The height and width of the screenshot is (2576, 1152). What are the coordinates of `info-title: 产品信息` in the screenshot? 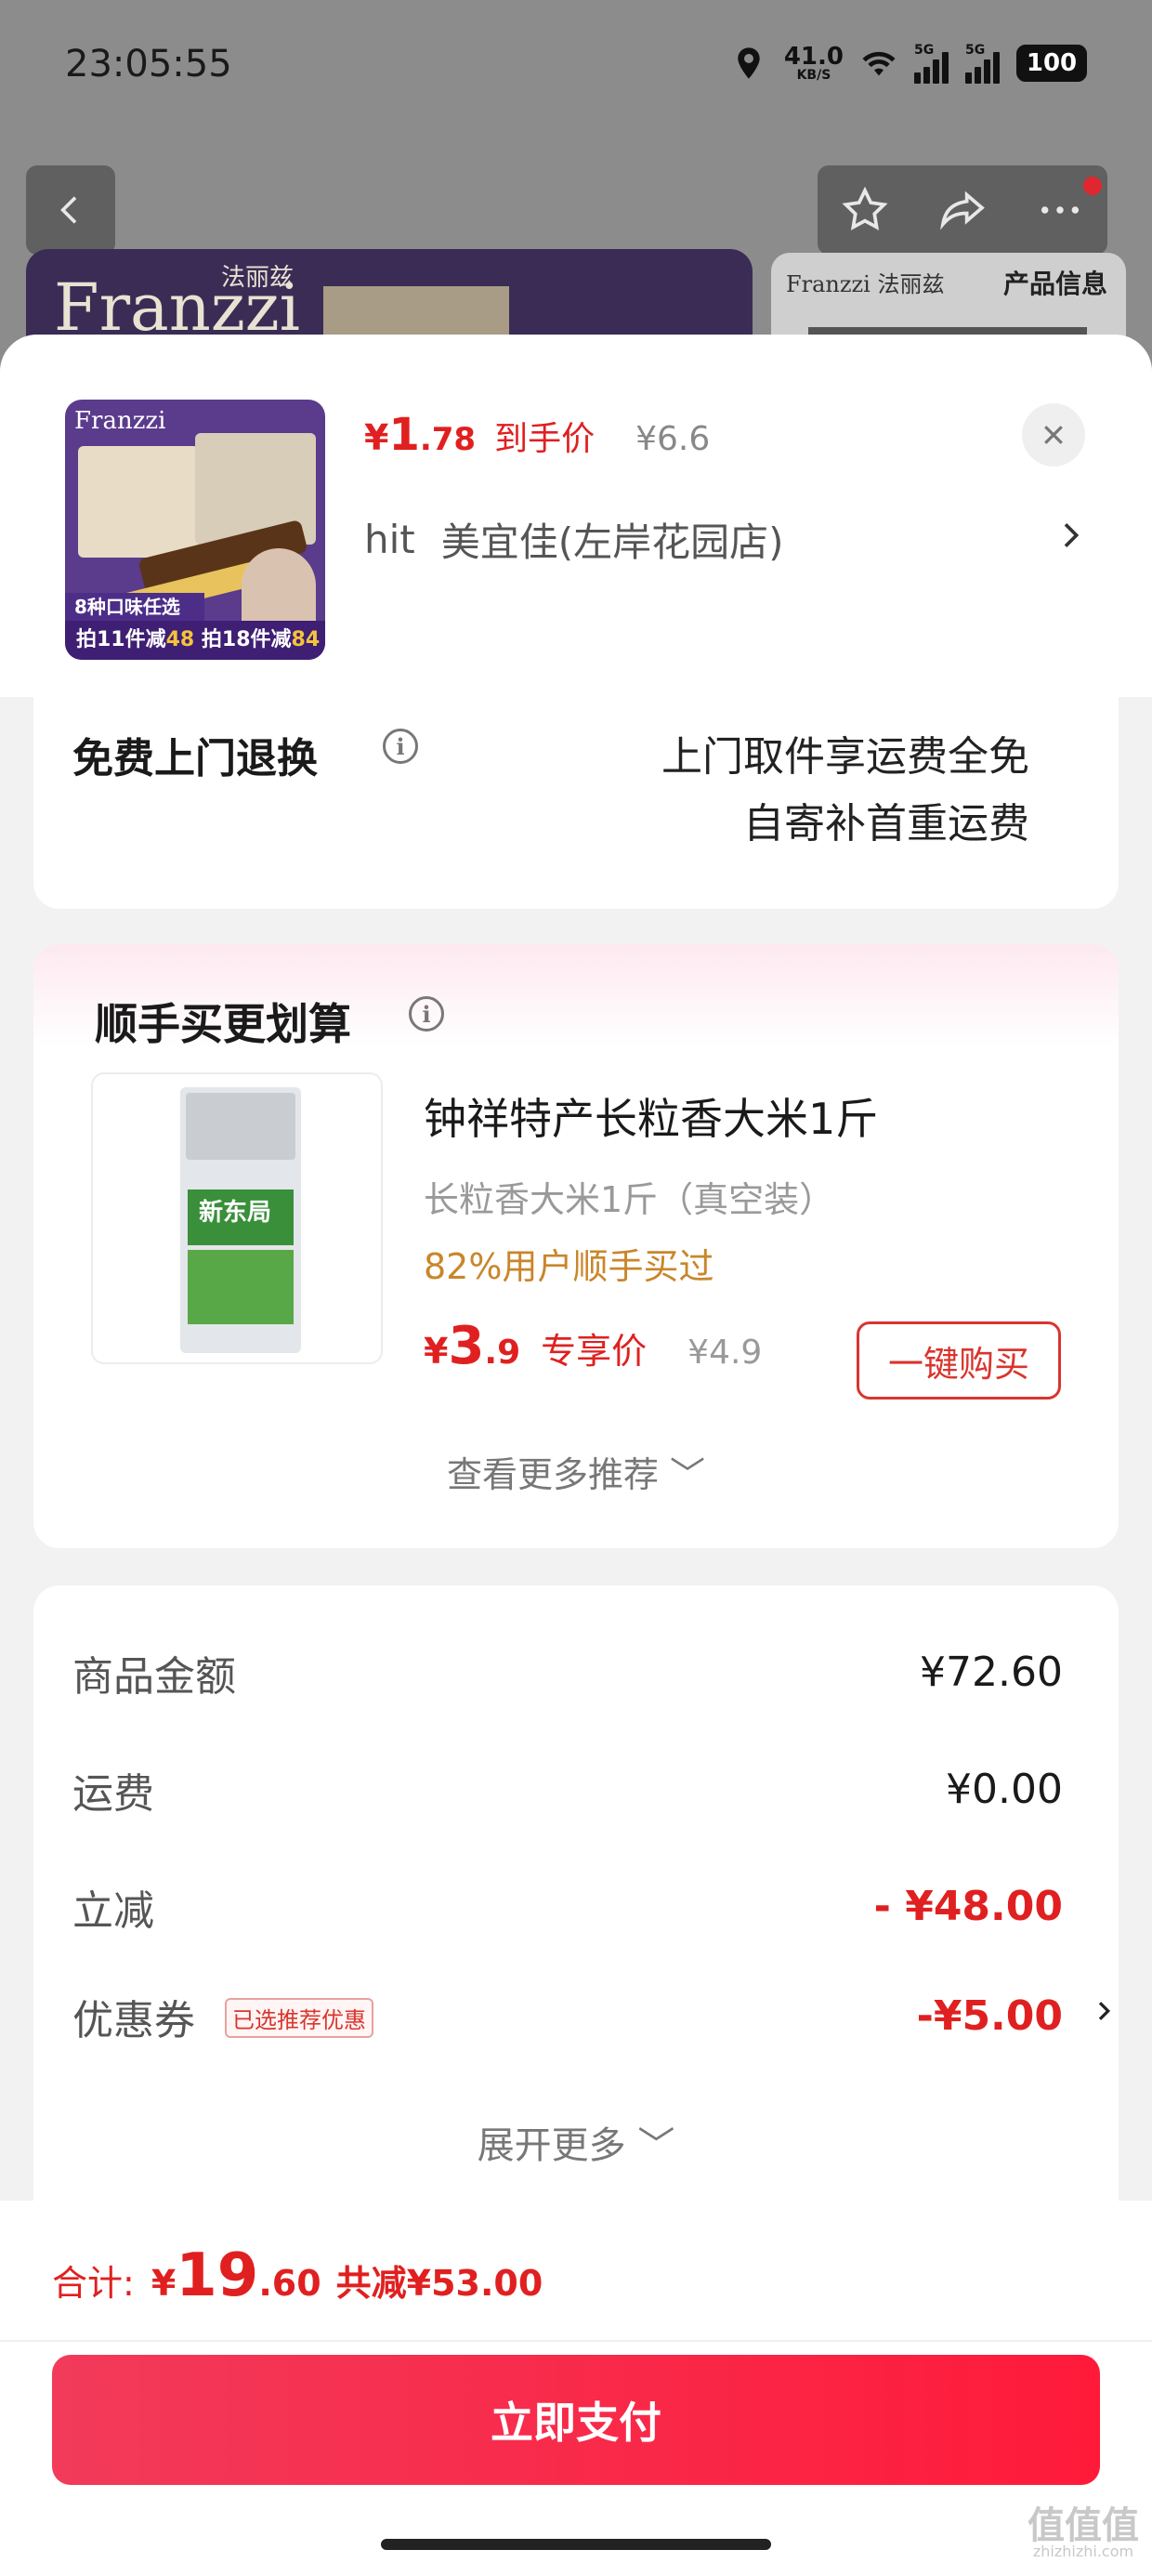 It's located at (1054, 284).